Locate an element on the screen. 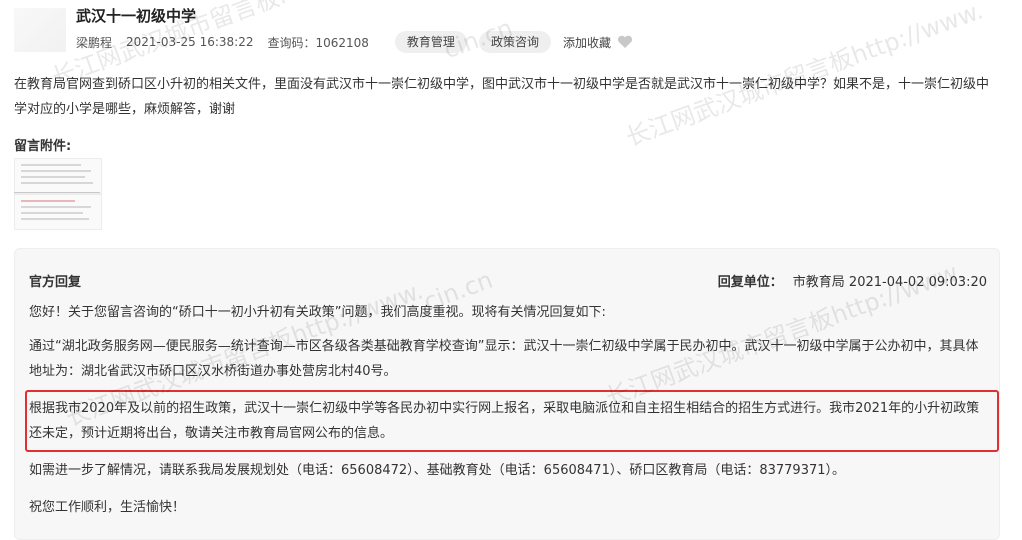 The height and width of the screenshot is (540, 1022). header-thumbnail is located at coordinates (40, 30).